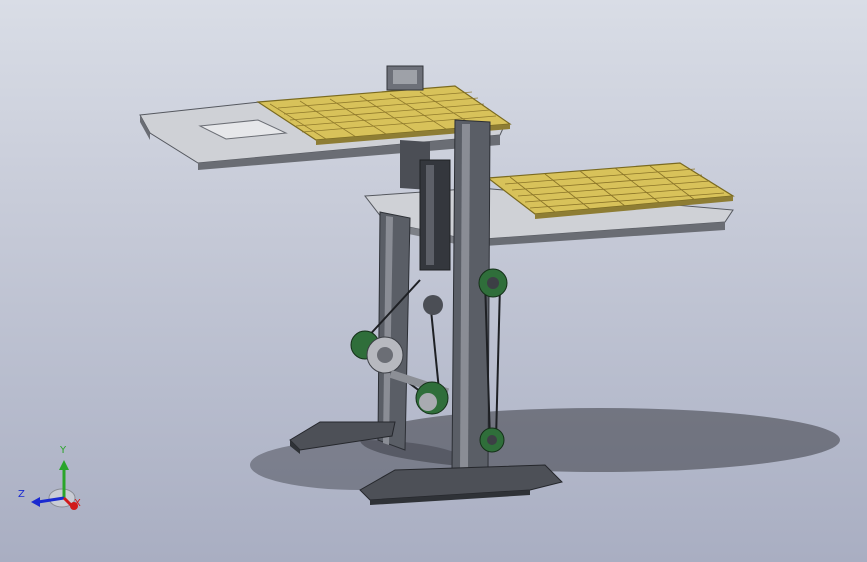 The width and height of the screenshot is (867, 562). Describe the element at coordinates (63, 450) in the screenshot. I see `y-axis-label: Y` at that location.